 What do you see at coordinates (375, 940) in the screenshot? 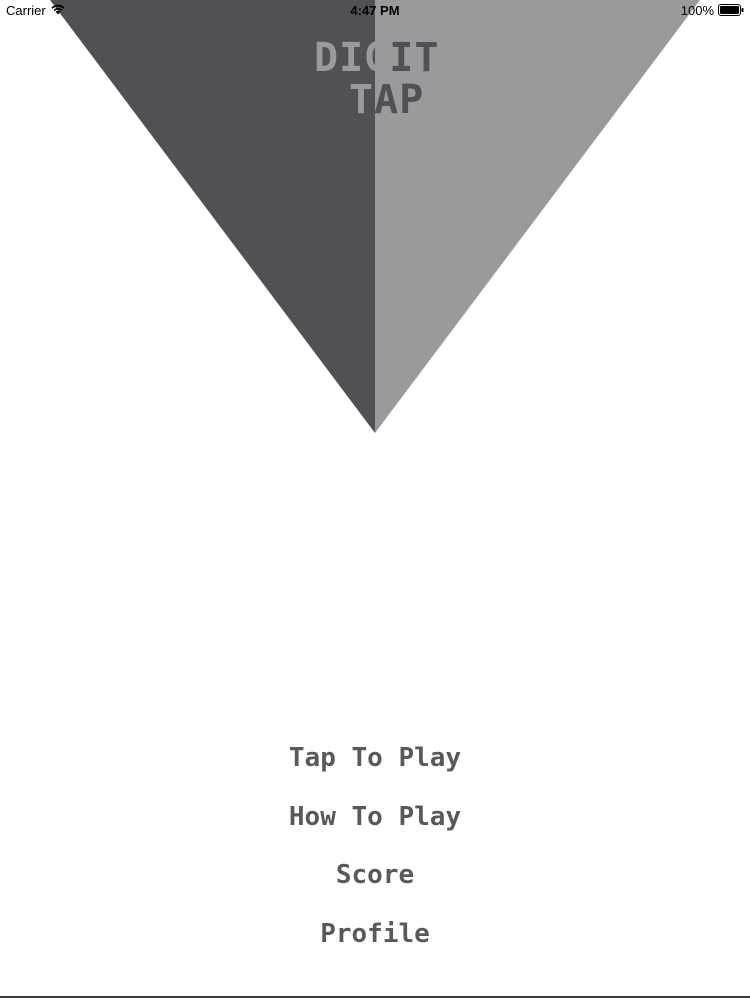
I see `profile-button: Profile` at bounding box center [375, 940].